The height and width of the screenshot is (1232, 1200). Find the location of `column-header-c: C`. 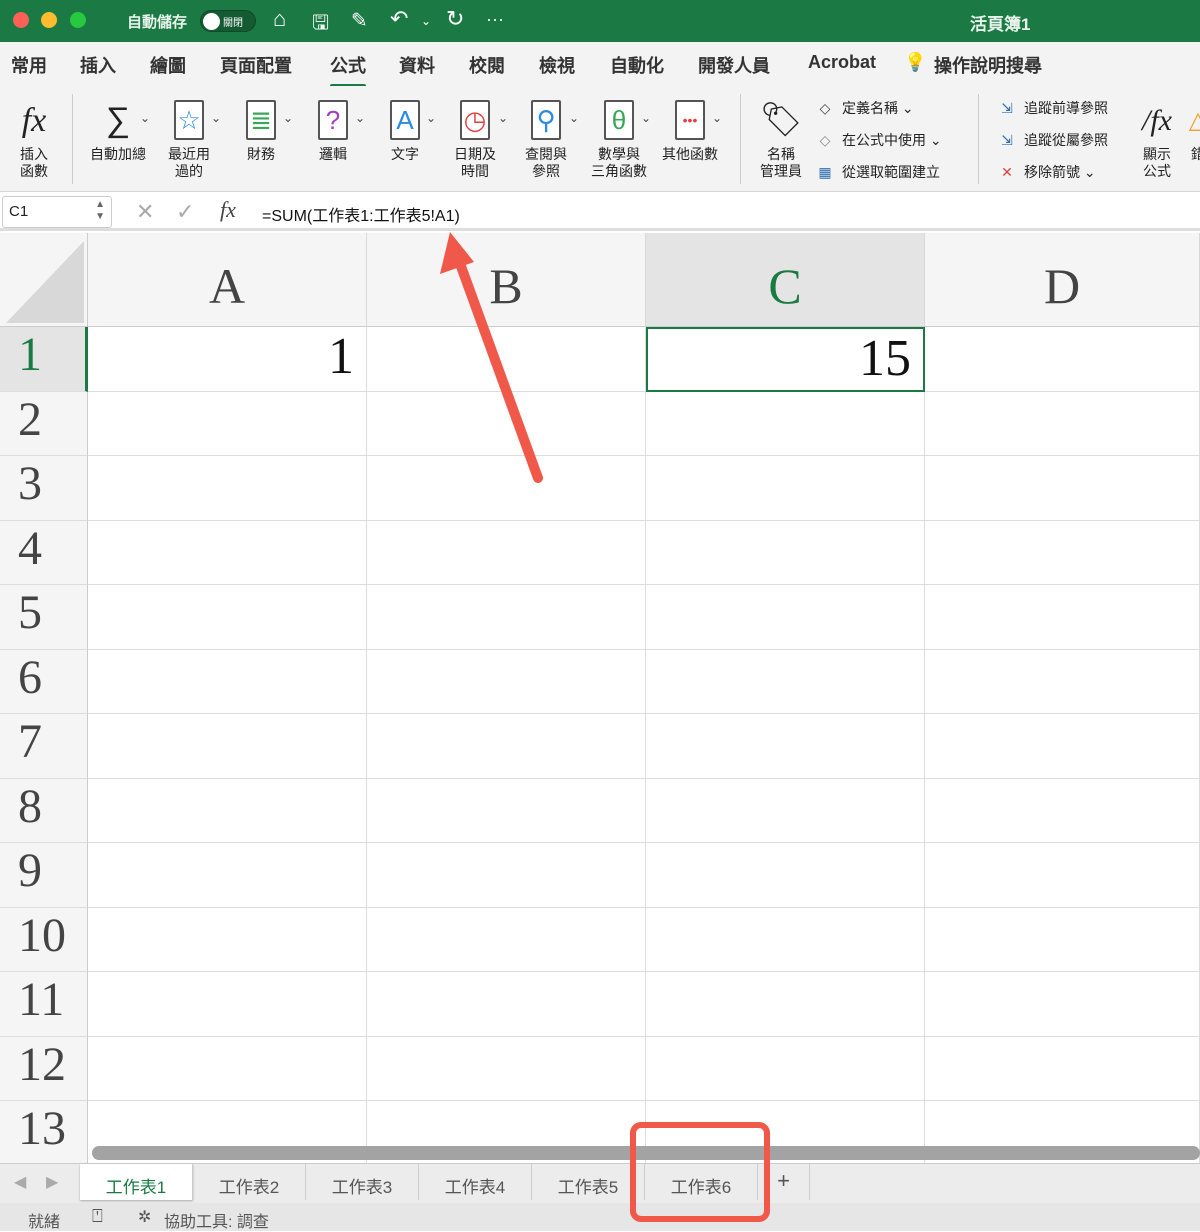

column-header-c: C is located at coordinates (785, 280).